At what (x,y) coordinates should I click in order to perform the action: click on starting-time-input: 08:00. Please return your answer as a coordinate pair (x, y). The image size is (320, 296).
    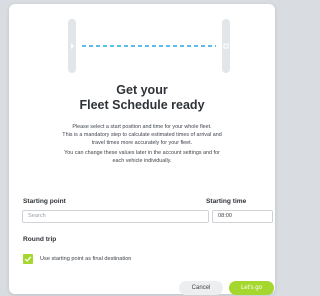
    Looking at the image, I should click on (242, 216).